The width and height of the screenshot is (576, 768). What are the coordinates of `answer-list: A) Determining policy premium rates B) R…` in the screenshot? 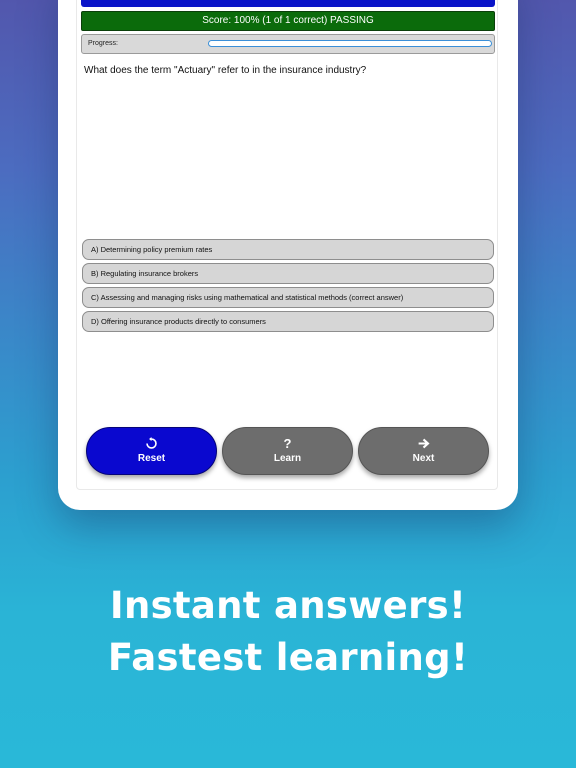 It's located at (288, 287).